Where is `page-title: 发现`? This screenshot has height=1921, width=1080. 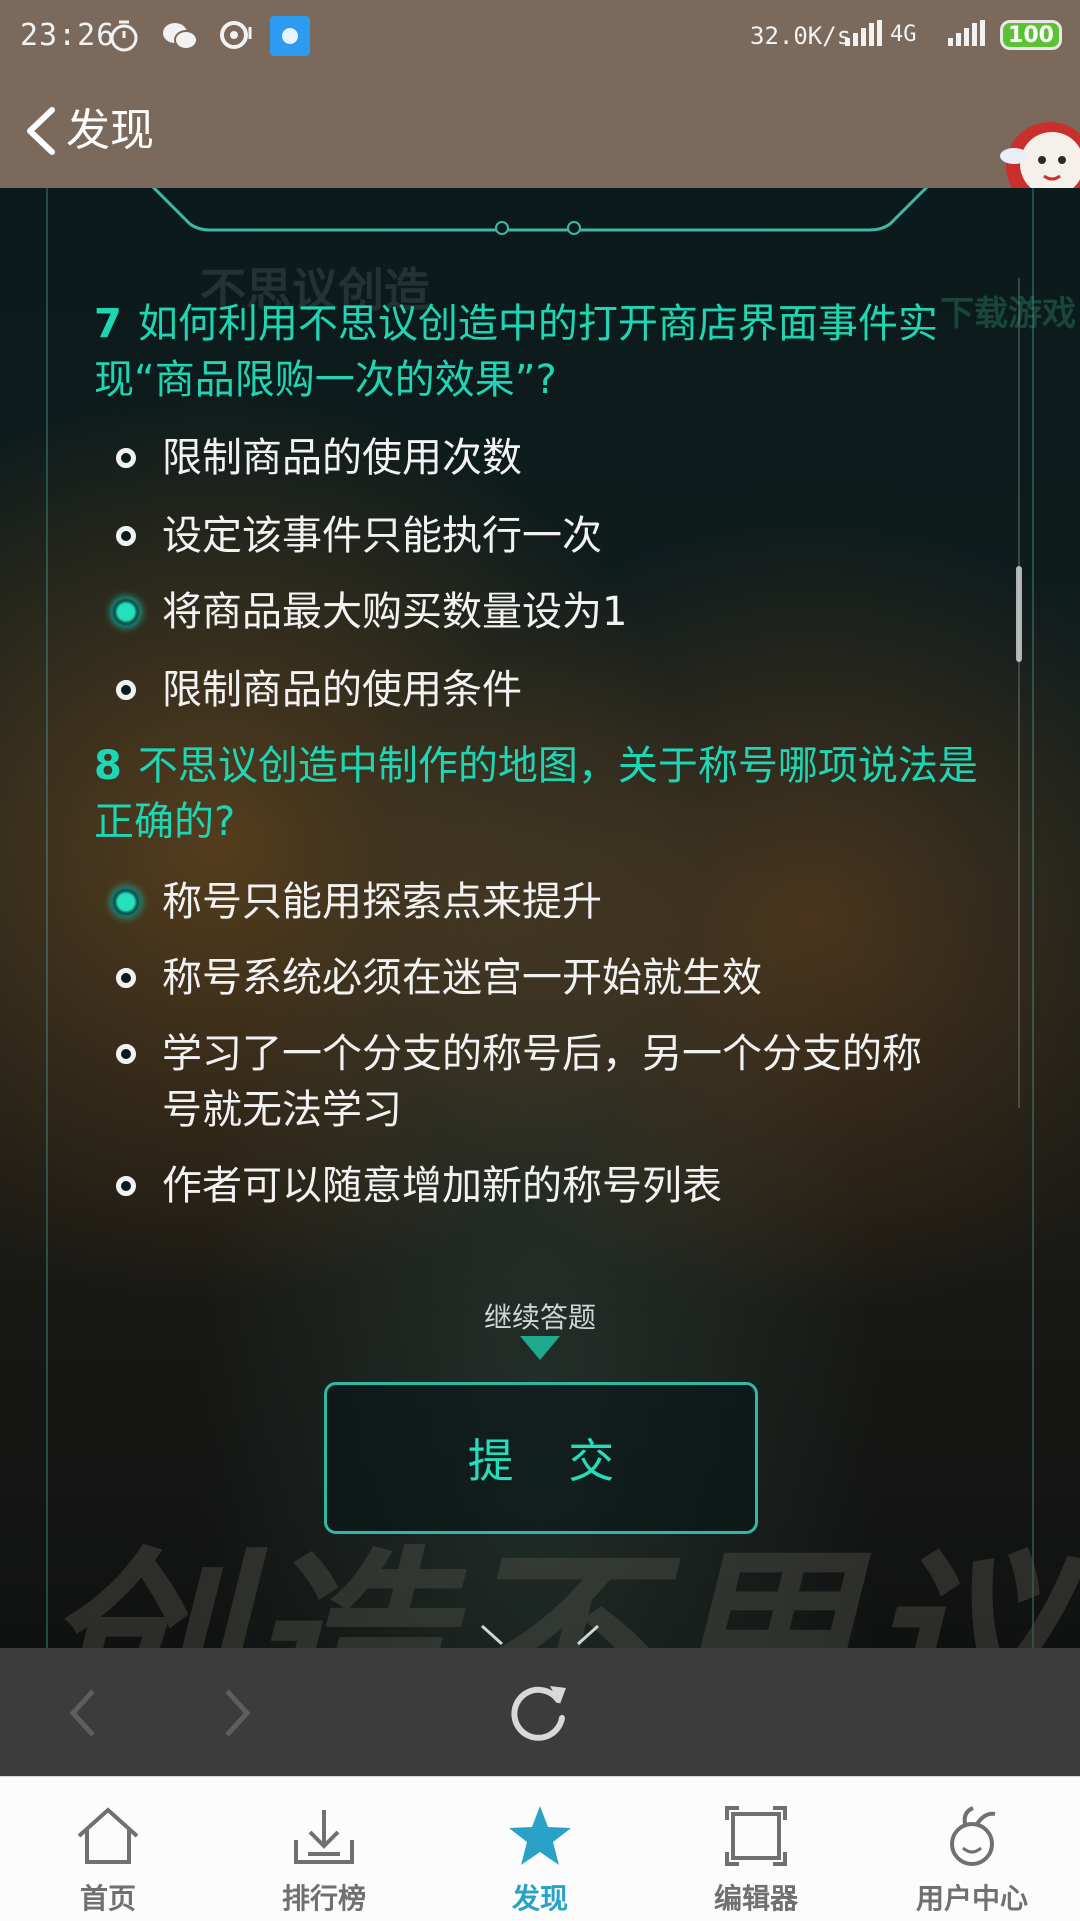 page-title: 发现 is located at coordinates (110, 130).